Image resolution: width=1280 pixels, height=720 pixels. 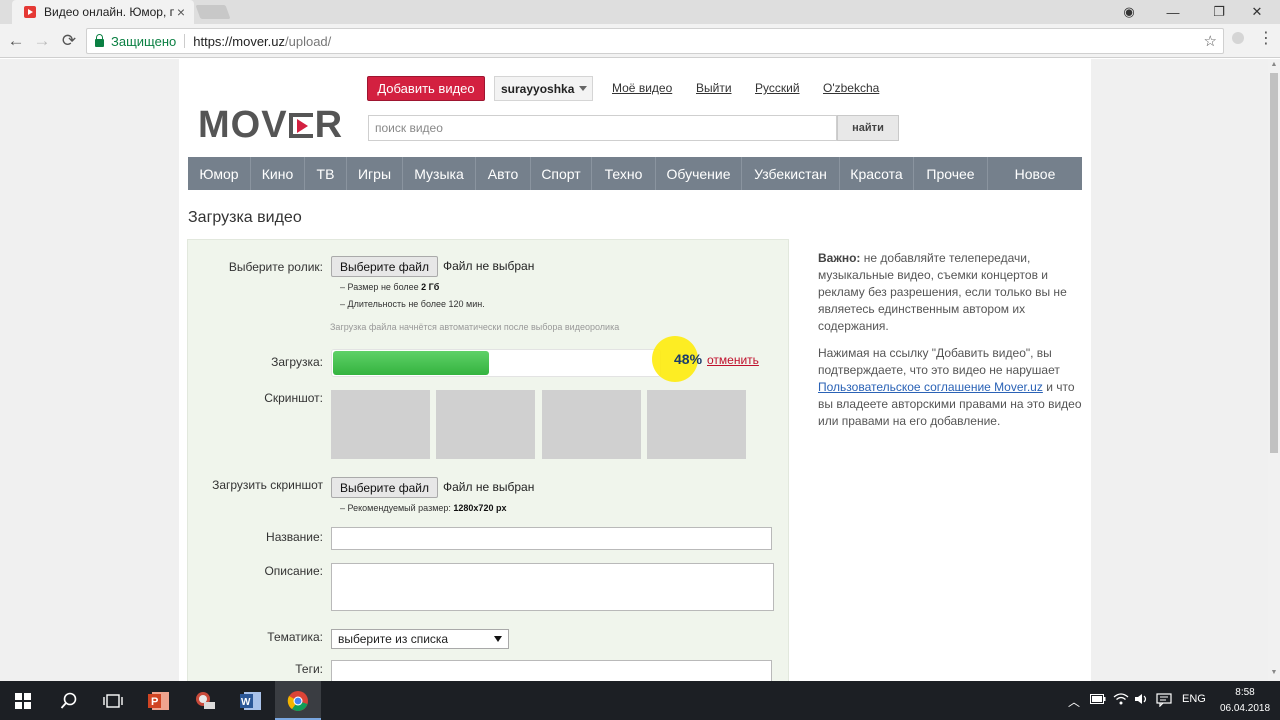 What do you see at coordinates (791, 173) in the screenshot?
I see `category-item: Узбекистан` at bounding box center [791, 173].